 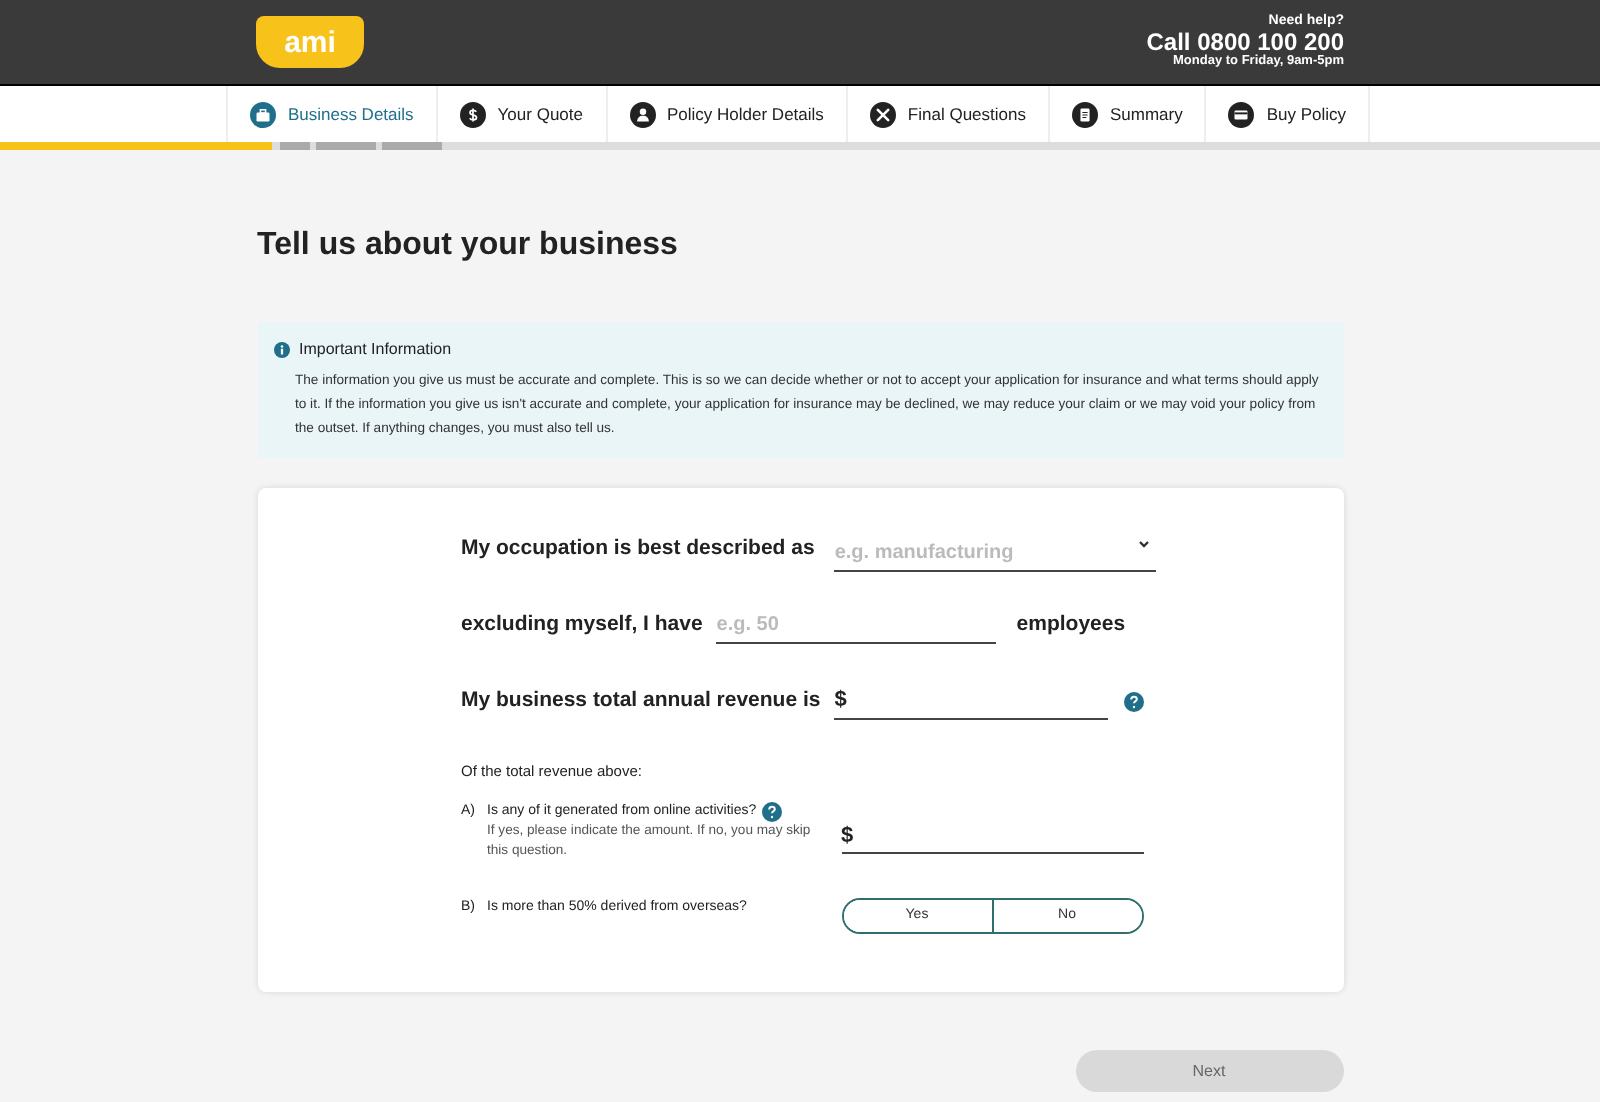 What do you see at coordinates (1084, 114) in the screenshot?
I see `document-icon` at bounding box center [1084, 114].